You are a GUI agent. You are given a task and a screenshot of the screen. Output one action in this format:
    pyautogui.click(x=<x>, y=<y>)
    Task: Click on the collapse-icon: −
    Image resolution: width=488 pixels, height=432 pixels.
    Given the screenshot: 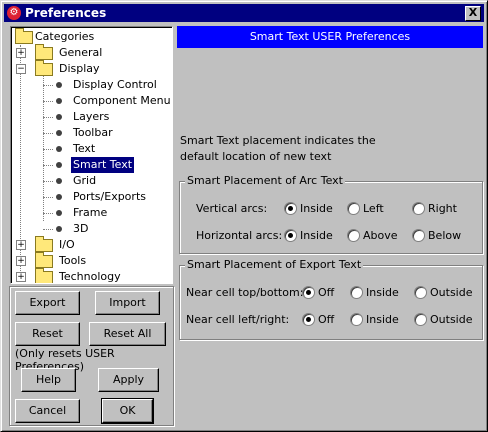 What is the action you would take?
    pyautogui.click(x=21, y=69)
    